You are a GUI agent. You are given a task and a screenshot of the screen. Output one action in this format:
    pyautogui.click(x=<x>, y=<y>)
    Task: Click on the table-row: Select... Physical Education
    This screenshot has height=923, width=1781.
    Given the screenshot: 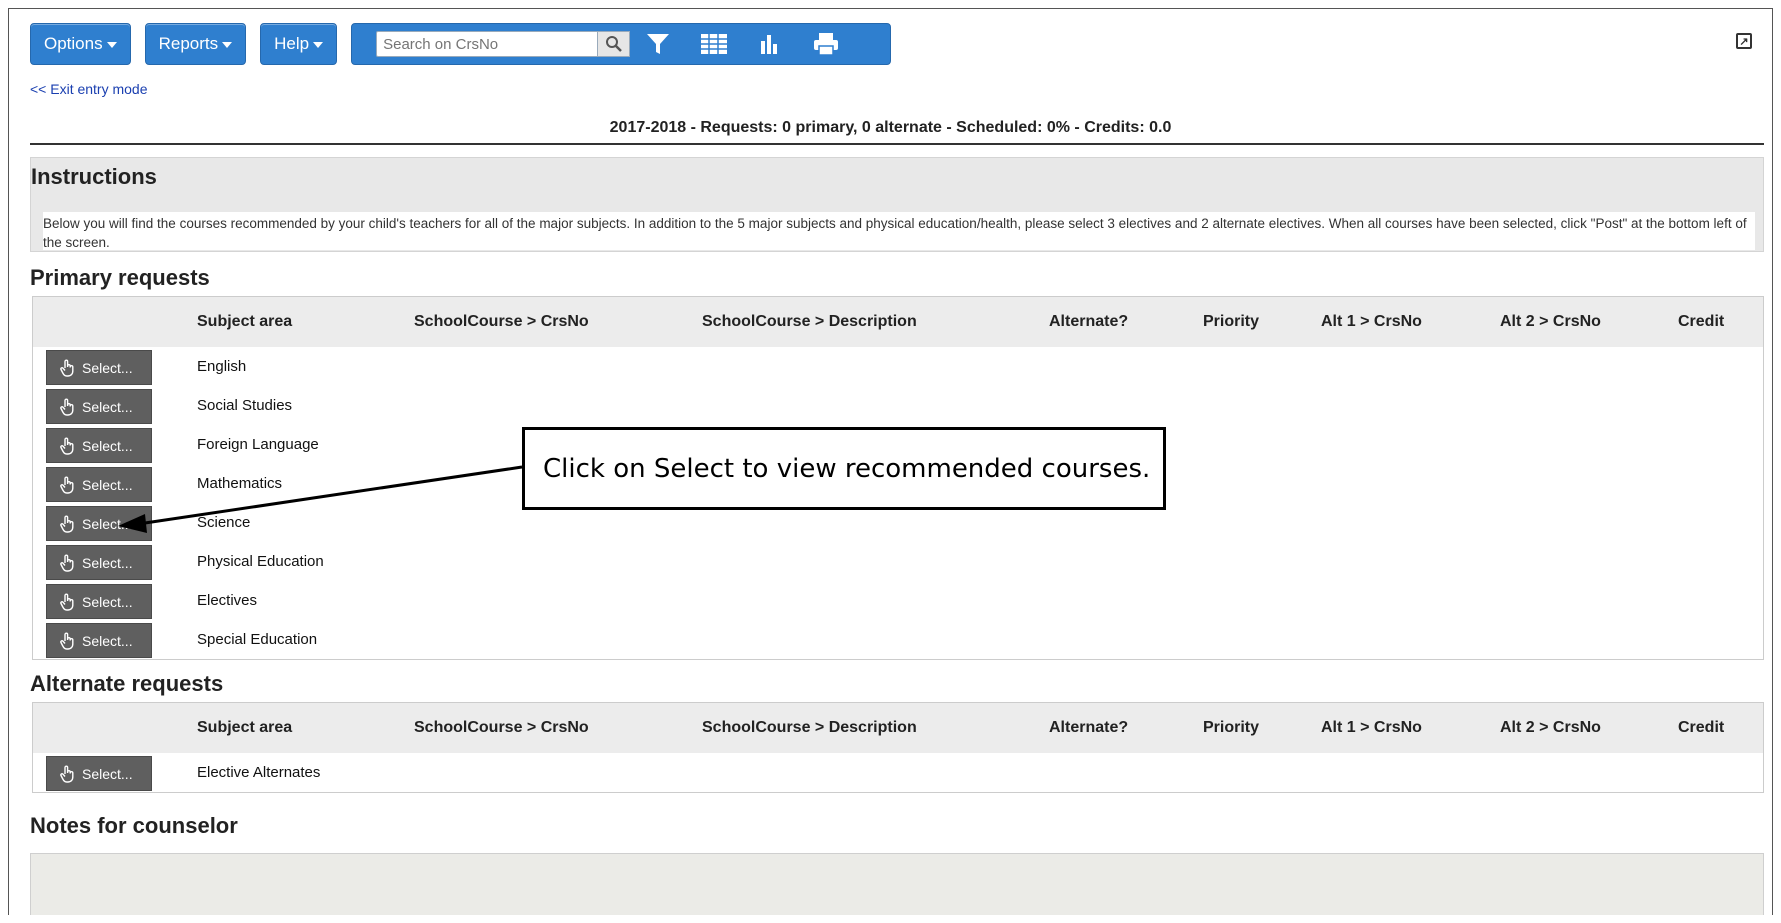 What is the action you would take?
    pyautogui.click(x=898, y=561)
    